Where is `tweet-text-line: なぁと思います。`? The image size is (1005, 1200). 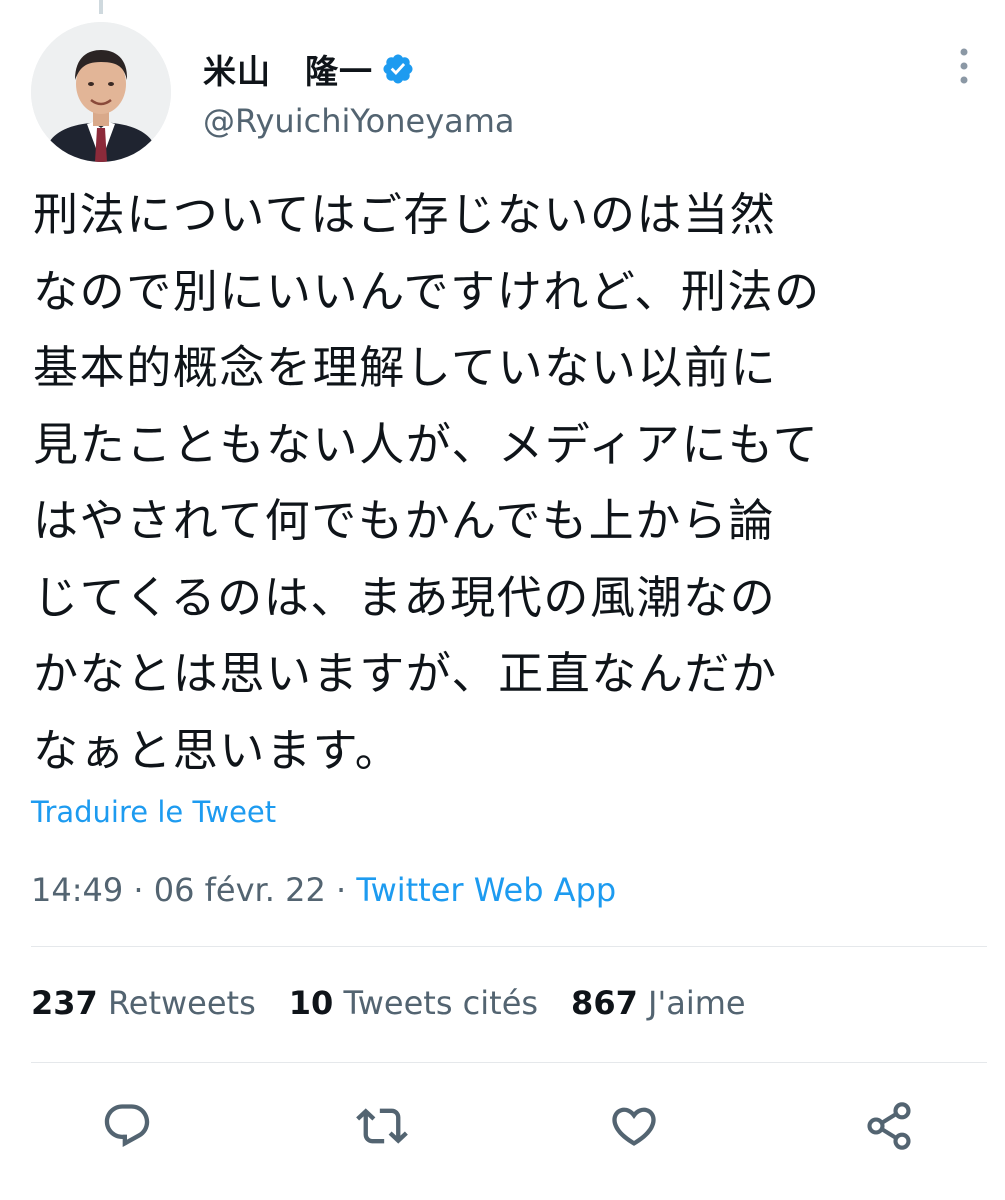
tweet-text-line: なぁと思います。 is located at coordinates (217, 750).